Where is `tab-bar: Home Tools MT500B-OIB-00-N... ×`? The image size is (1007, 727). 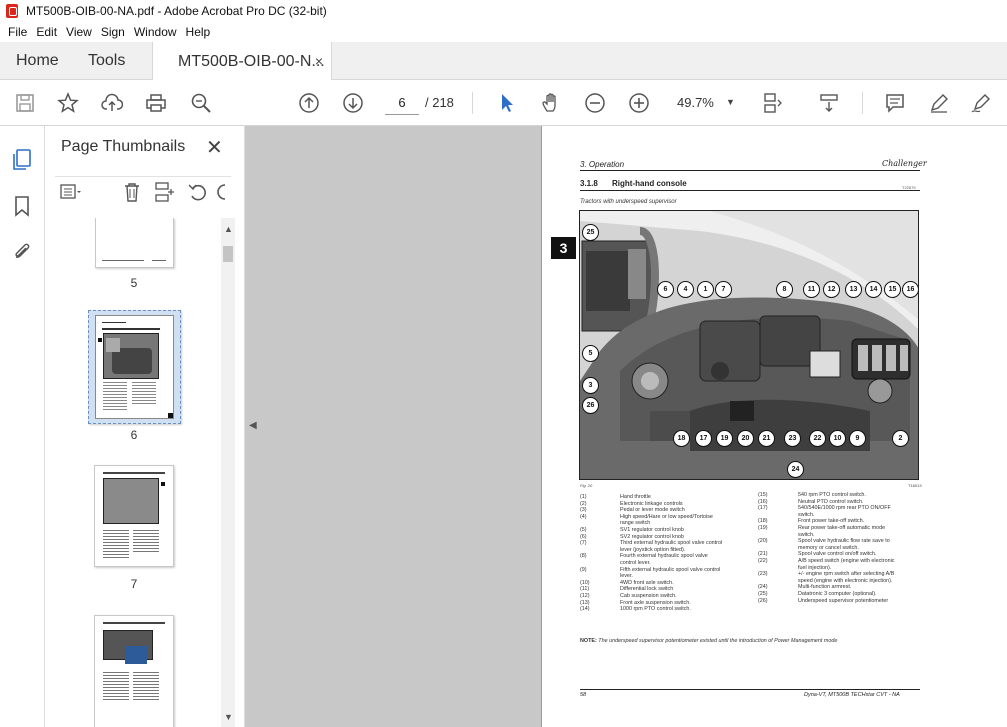
tab-bar: Home Tools MT500B-OIB-00-N... × is located at coordinates (503, 61).